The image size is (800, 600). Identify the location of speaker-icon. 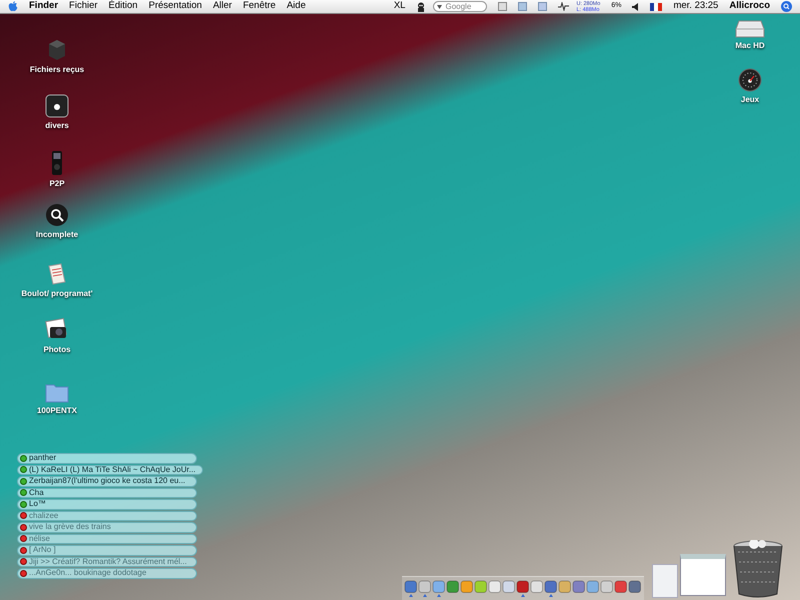
(636, 6).